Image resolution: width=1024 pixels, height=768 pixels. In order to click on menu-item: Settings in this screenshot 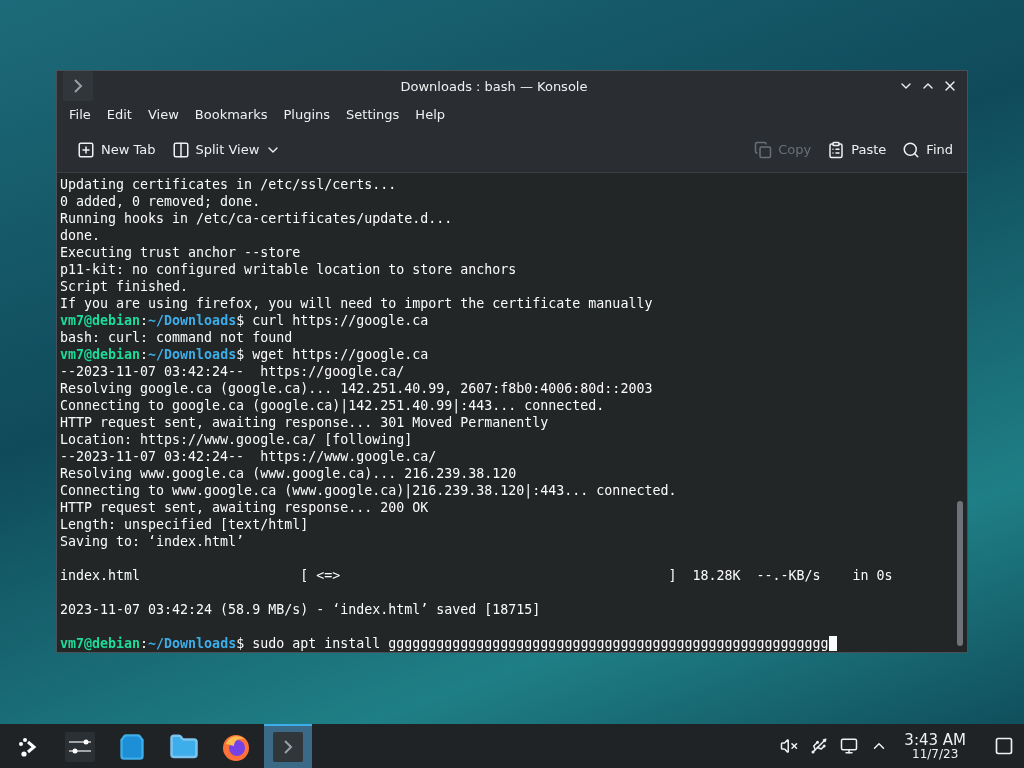, I will do `click(373, 114)`.